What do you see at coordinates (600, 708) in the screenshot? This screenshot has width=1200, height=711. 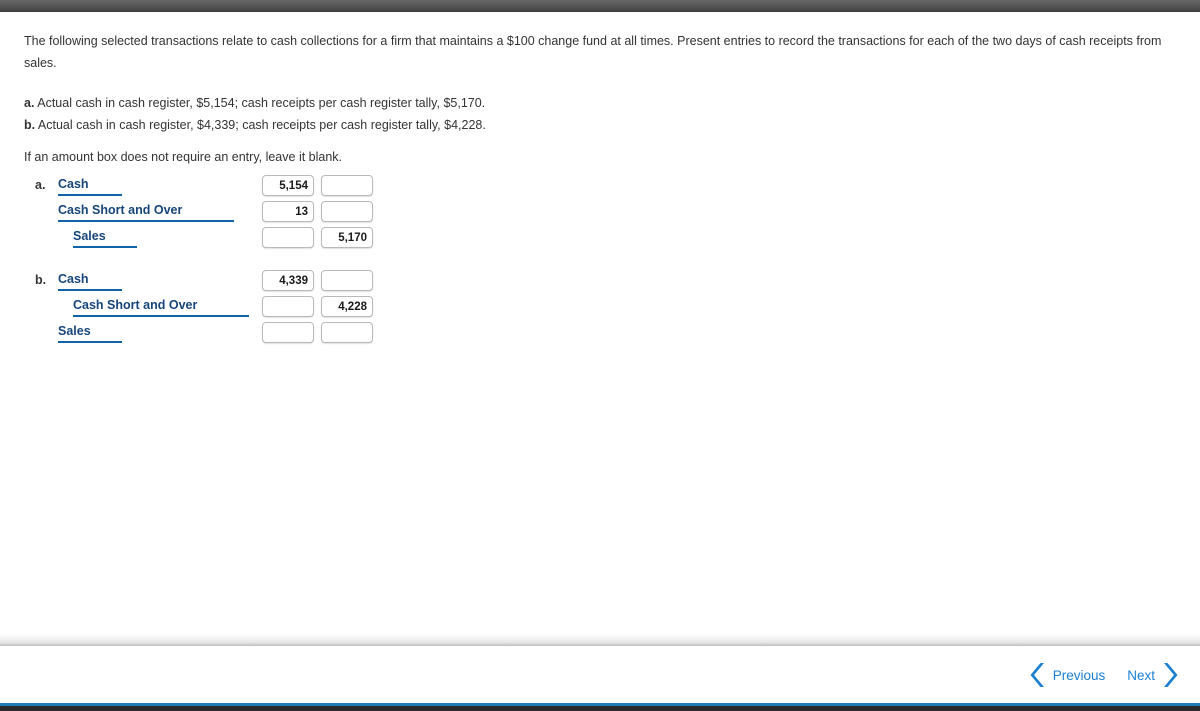 I see `bottom-window-bar` at bounding box center [600, 708].